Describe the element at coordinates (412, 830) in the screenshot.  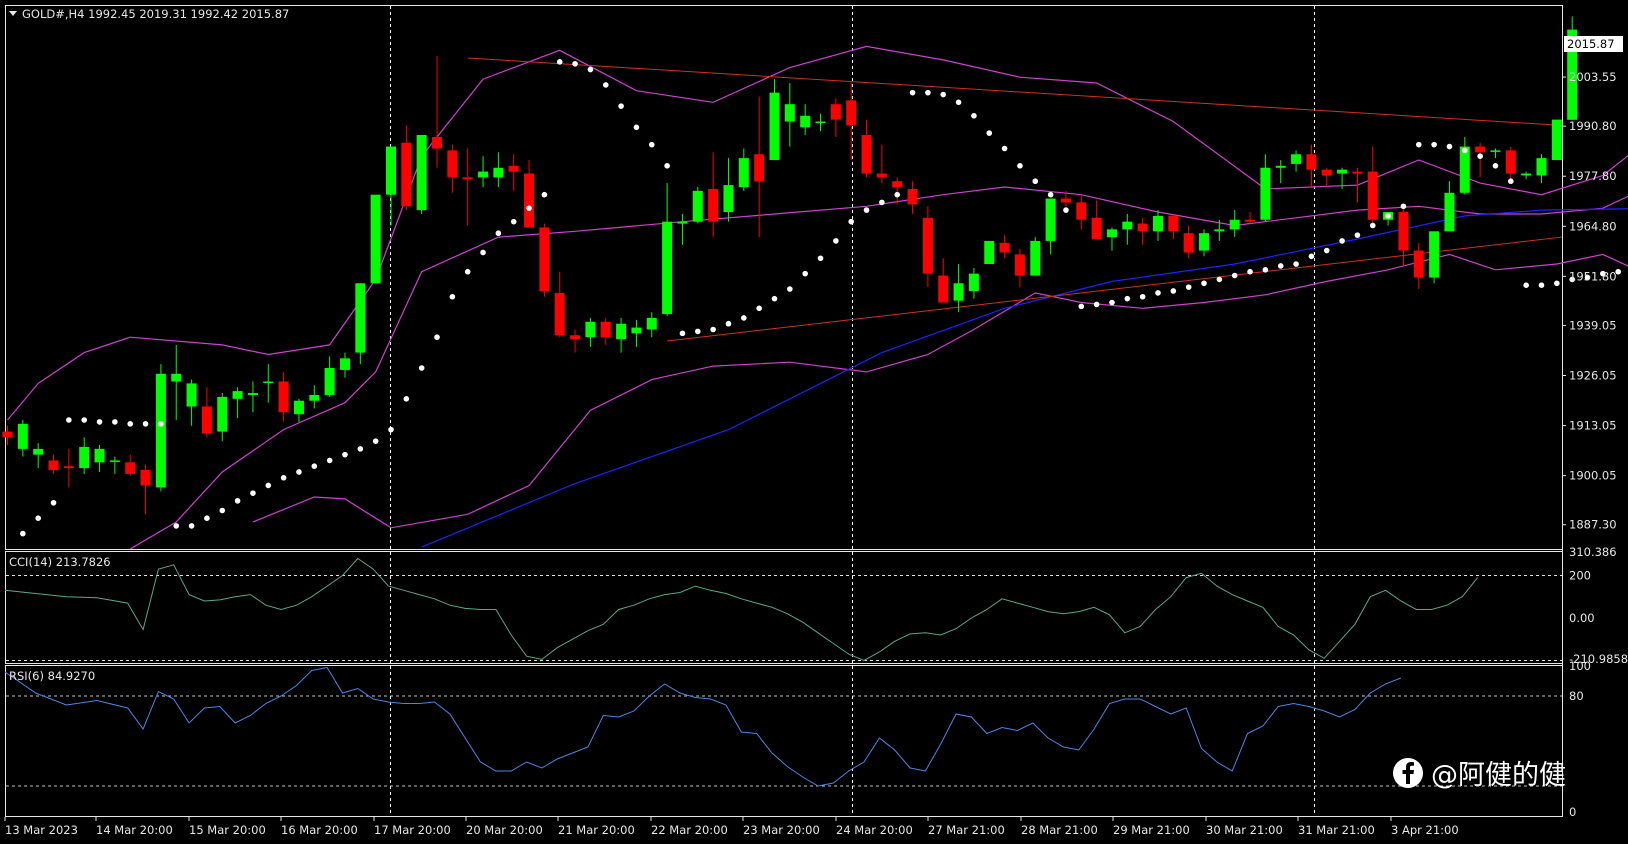
I see `time-label: 17 Mar 20:00` at that location.